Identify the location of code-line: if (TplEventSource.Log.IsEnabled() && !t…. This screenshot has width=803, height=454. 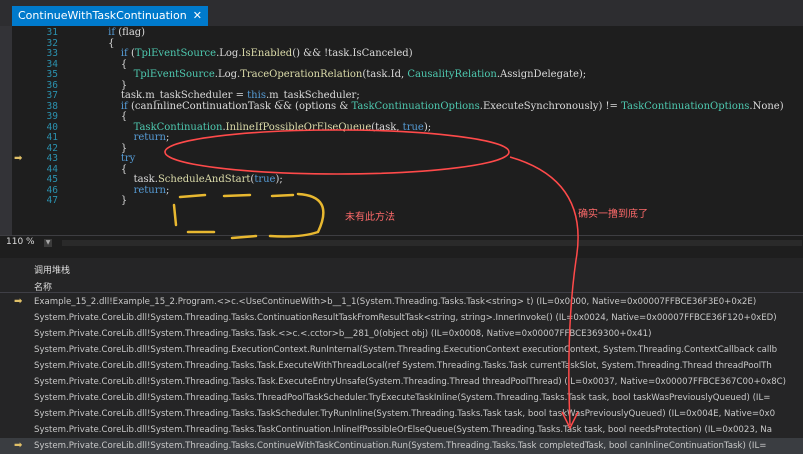
(241, 54).